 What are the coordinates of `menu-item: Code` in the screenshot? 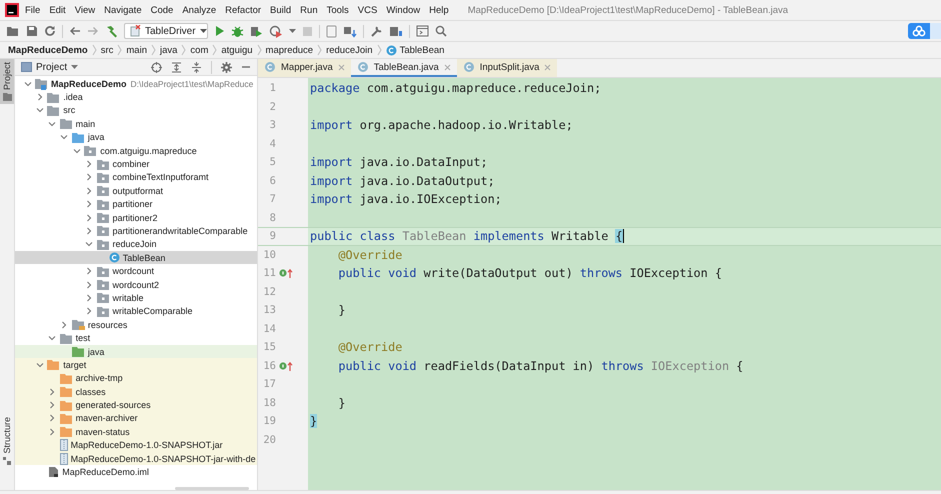 It's located at (162, 10).